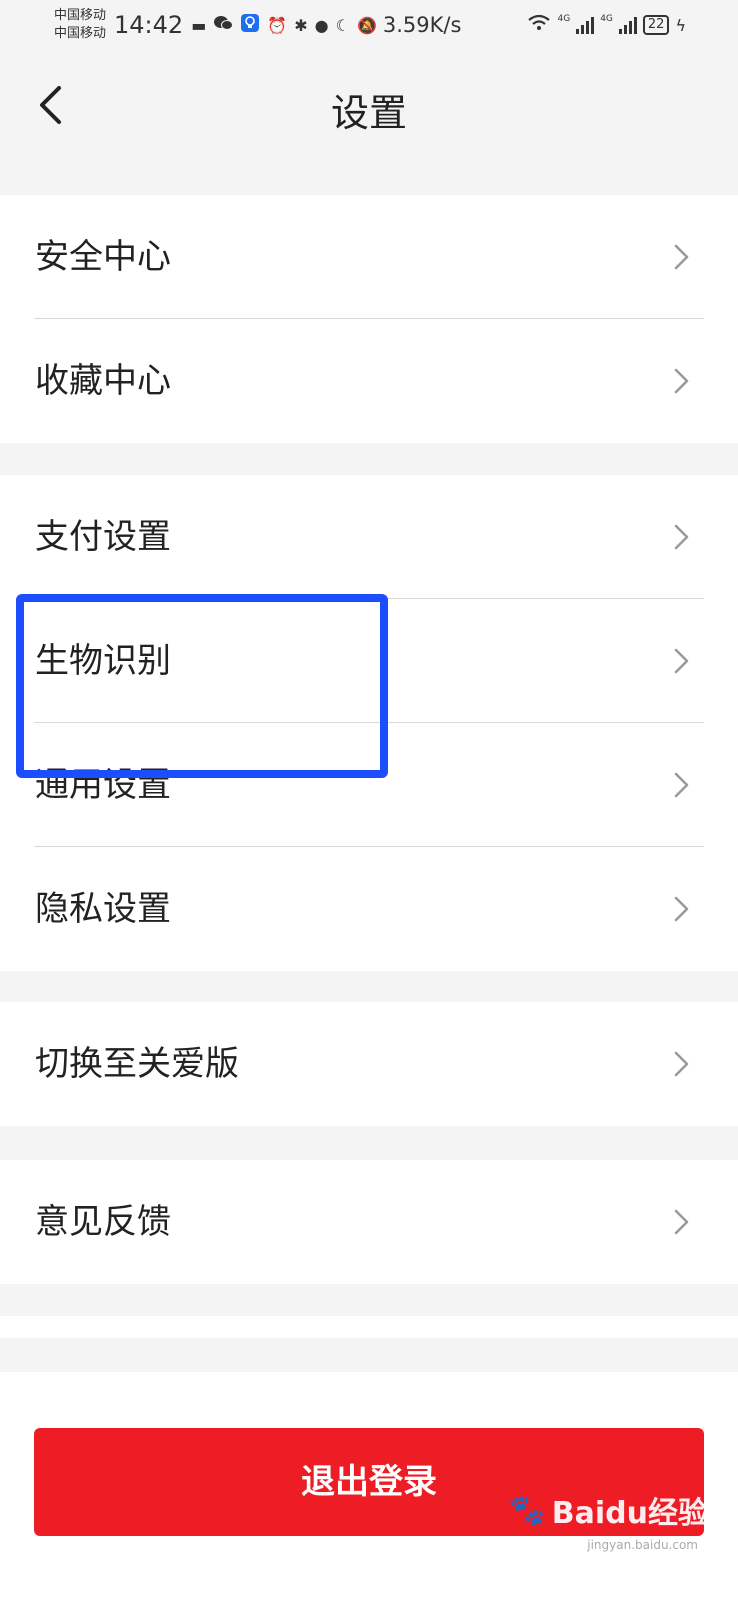 This screenshot has width=738, height=1600. I want to click on baidu-watermark: 🐾 Baidu经验, so click(608, 1510).